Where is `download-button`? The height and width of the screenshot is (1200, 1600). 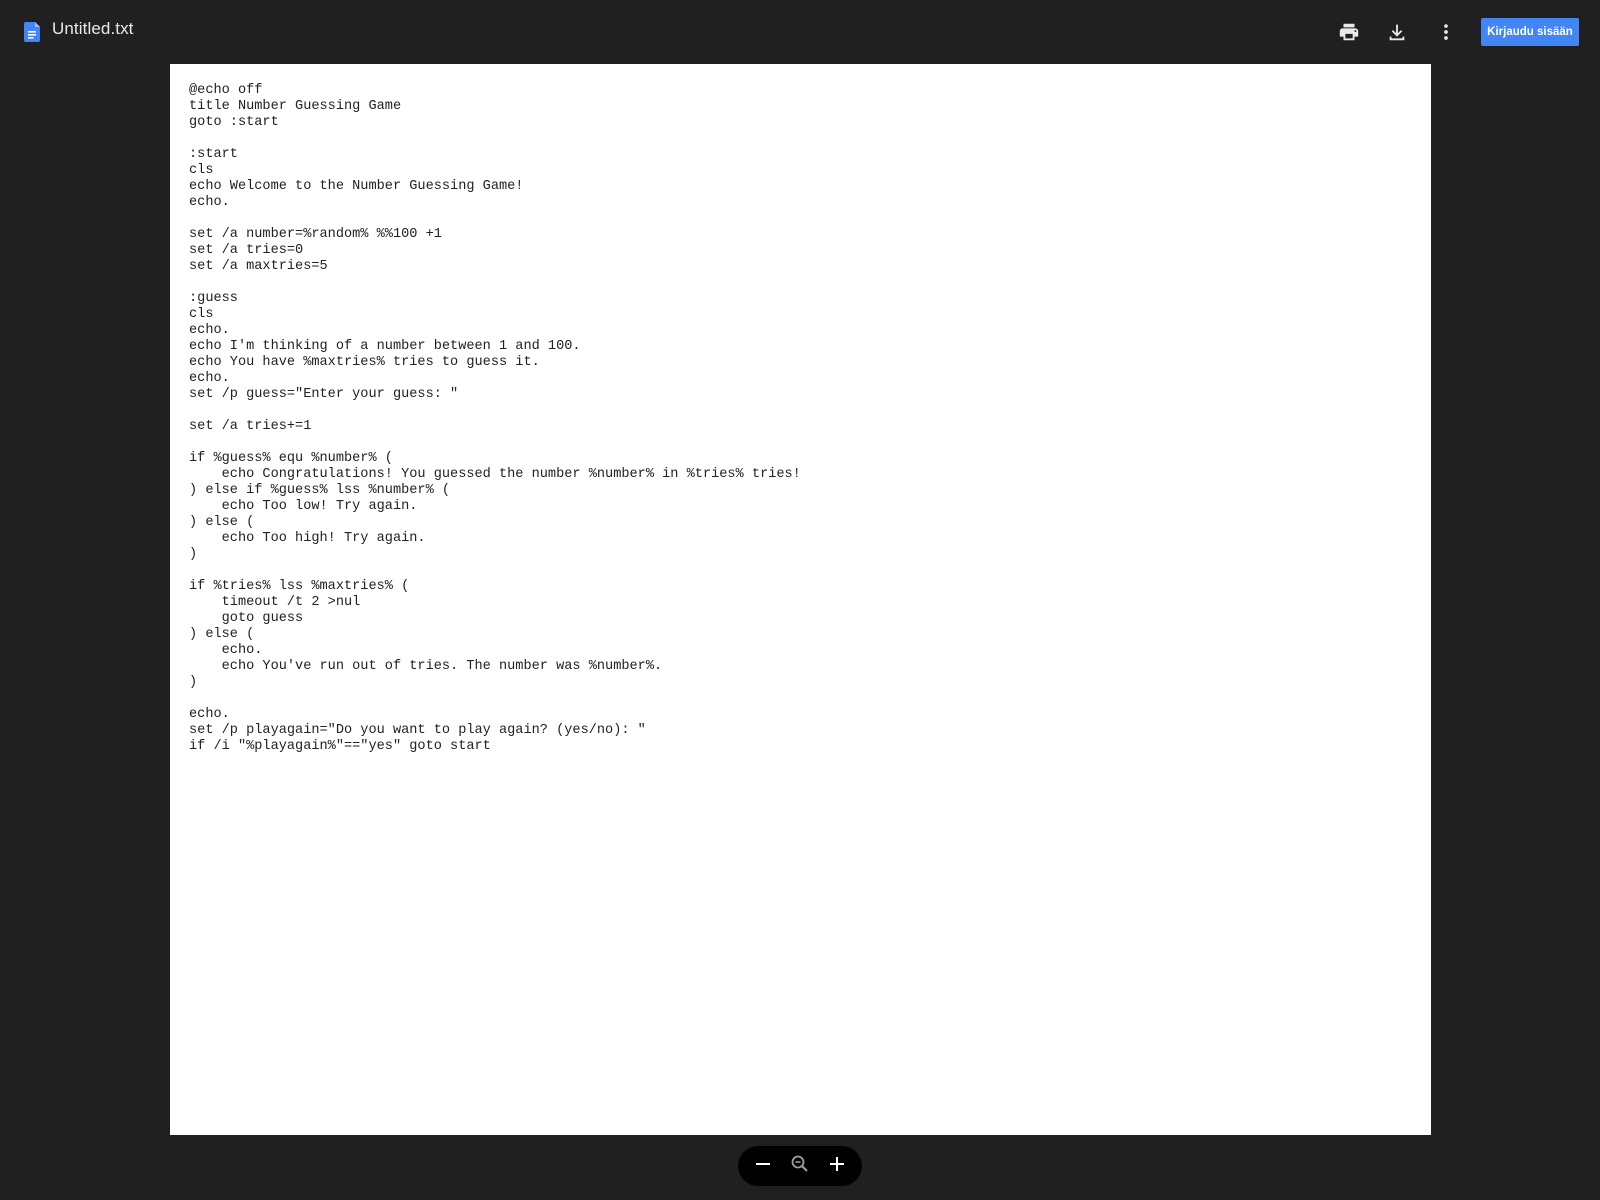 download-button is located at coordinates (1397, 32).